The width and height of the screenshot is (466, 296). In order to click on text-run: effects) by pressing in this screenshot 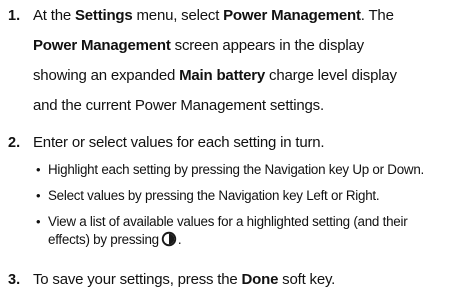, I will do `click(103, 239)`.